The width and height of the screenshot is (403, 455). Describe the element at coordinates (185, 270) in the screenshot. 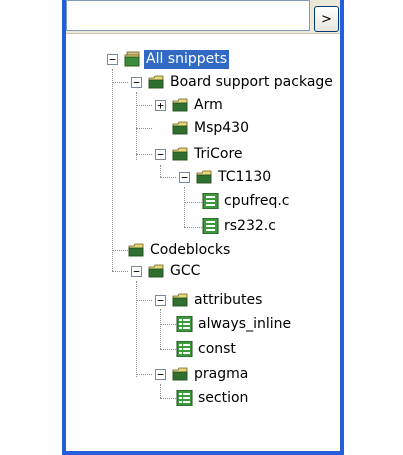

I see `tree-node-label: GCC` at that location.